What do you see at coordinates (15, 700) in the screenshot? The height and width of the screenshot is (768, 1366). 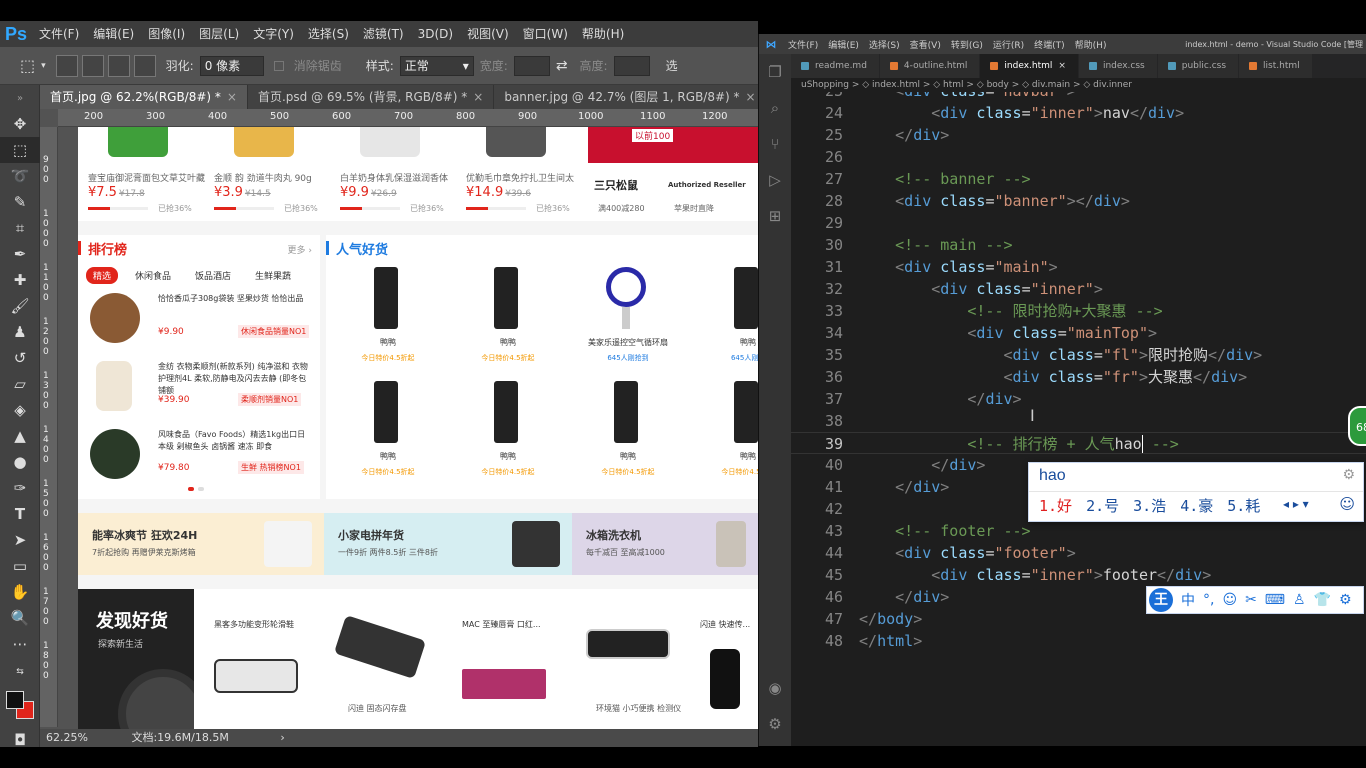 I see `foreground-color-swatch` at bounding box center [15, 700].